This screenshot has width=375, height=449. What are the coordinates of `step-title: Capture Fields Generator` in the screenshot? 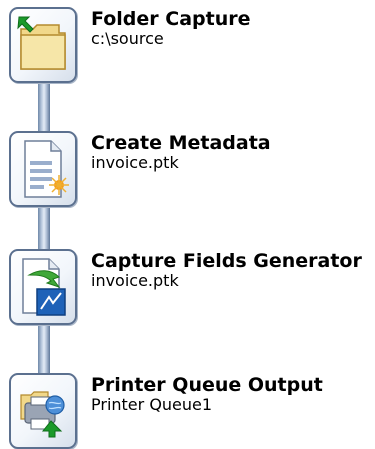 It's located at (226, 261).